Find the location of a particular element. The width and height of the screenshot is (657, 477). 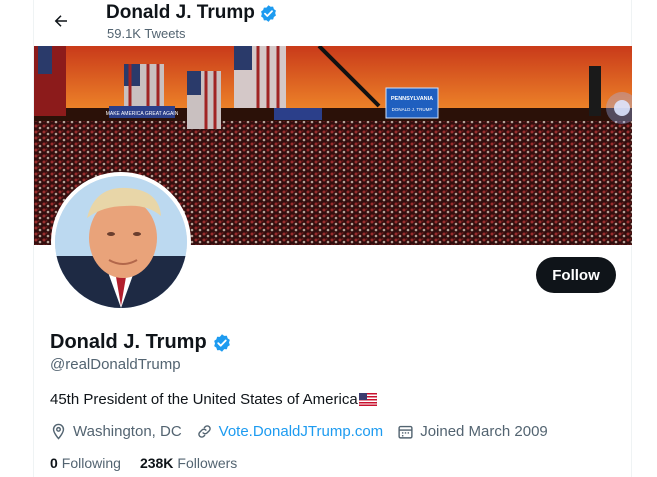

website-link: Vote.DonaldJTrump.com is located at coordinates (301, 431).